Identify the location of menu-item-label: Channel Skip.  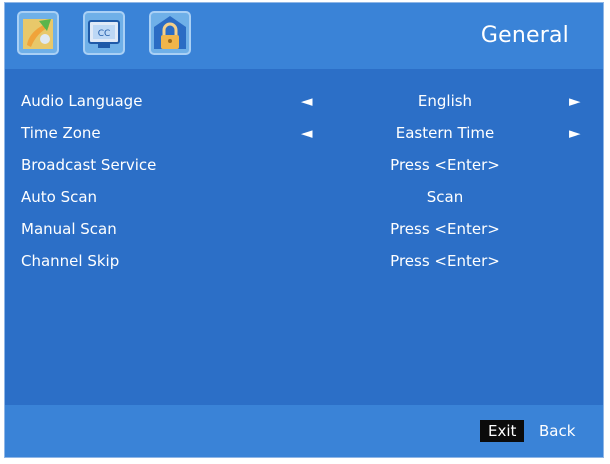
(70, 261).